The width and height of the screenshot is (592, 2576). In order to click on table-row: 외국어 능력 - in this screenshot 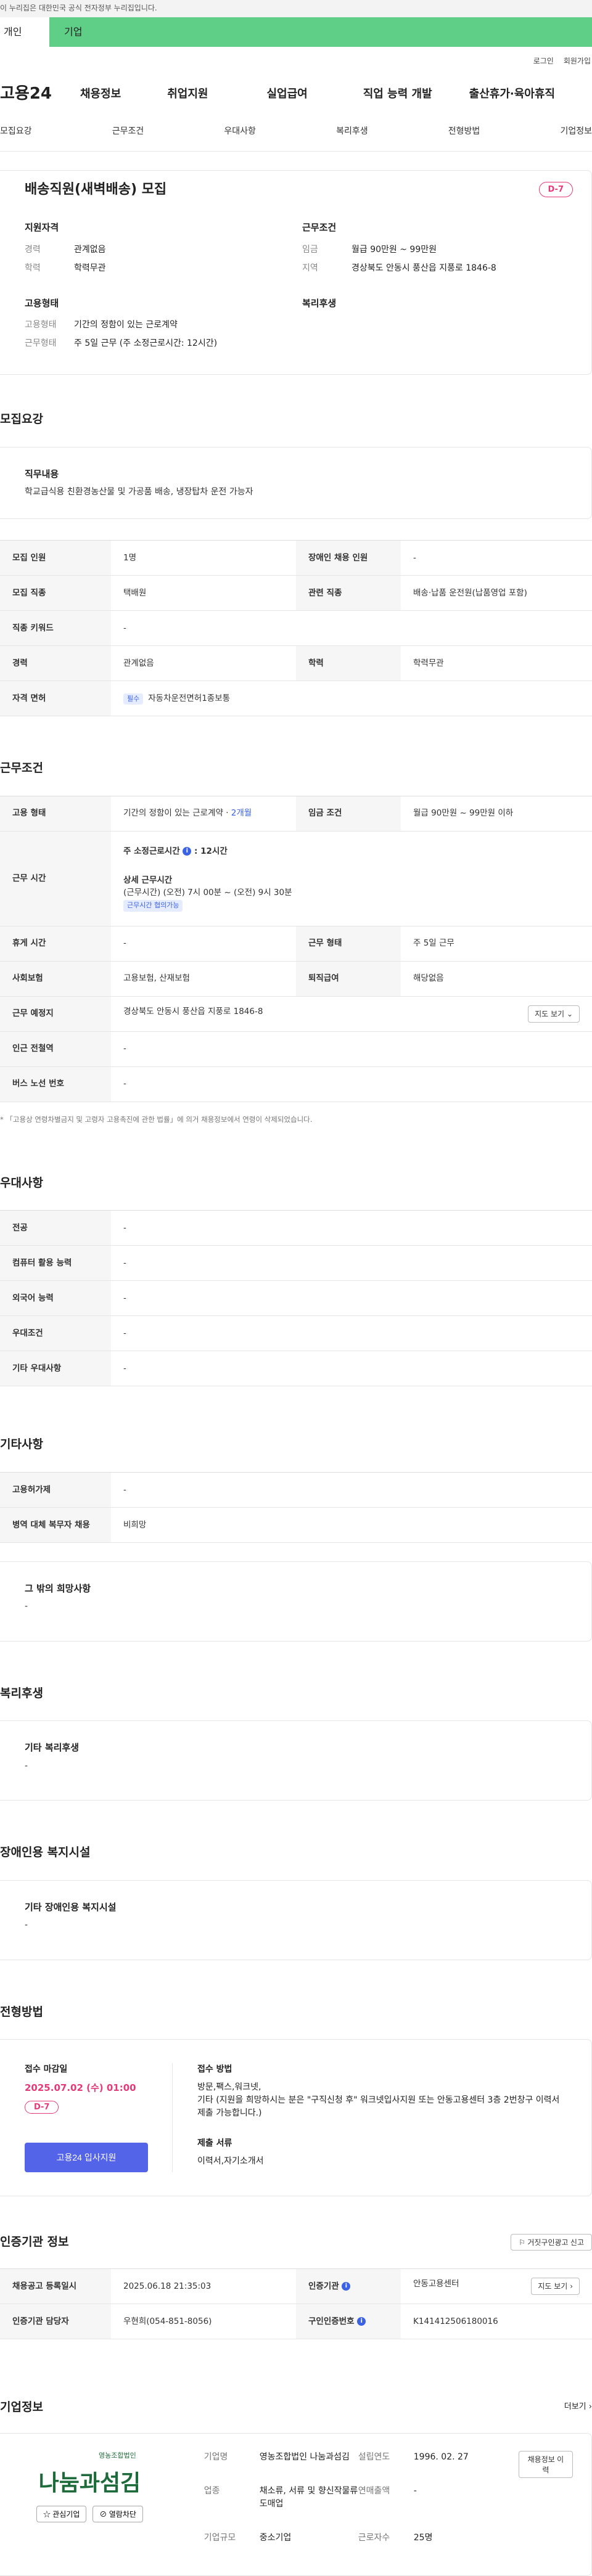, I will do `click(296, 1298)`.